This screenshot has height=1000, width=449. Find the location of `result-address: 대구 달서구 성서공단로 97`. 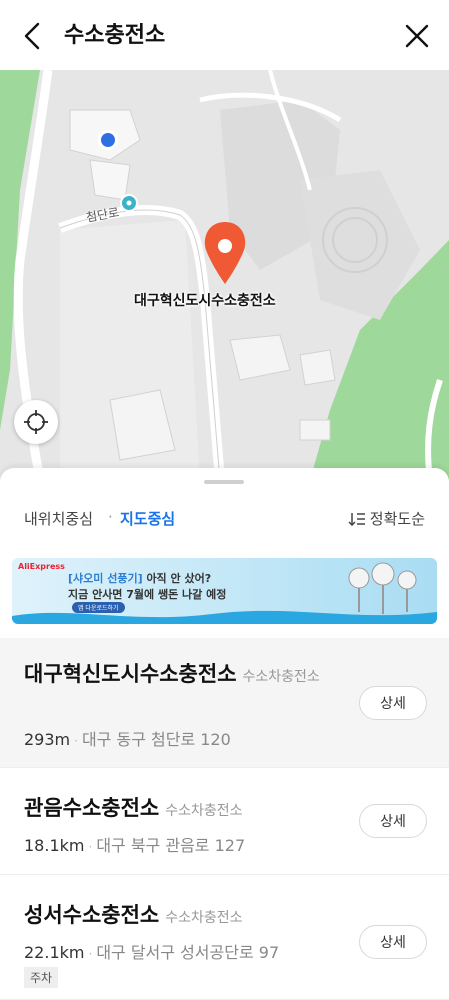

result-address: 대구 달서구 성서공단로 97 is located at coordinates (188, 952).